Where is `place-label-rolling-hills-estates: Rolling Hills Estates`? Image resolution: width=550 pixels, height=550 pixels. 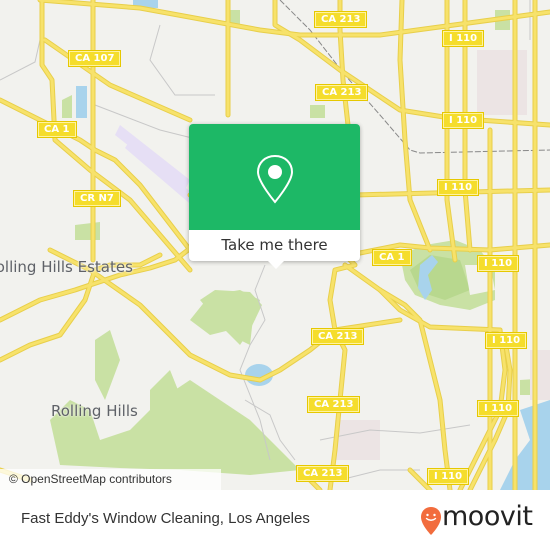 place-label-rolling-hills-estates: Rolling Hills Estates is located at coordinates (66, 267).